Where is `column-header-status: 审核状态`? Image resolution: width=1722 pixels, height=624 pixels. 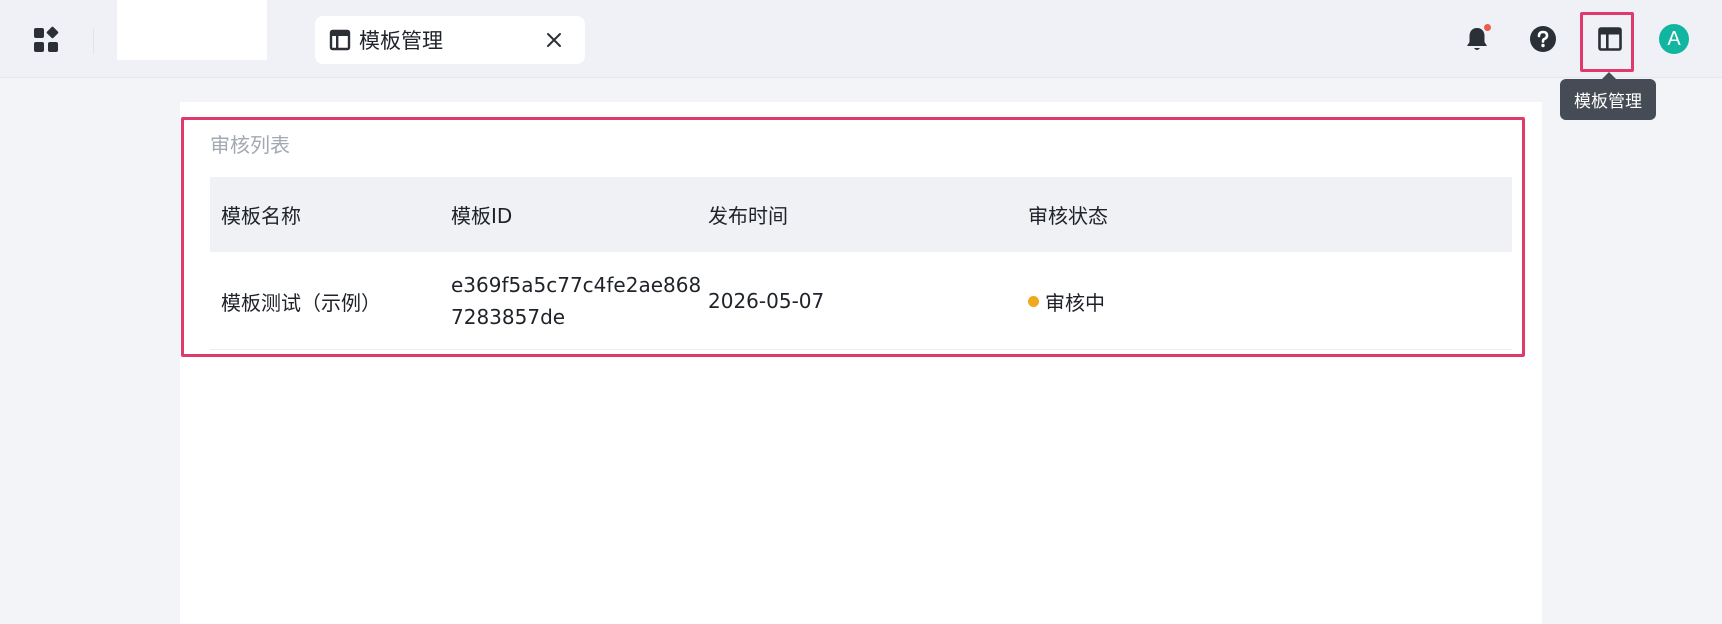
column-header-status: 审核状态 is located at coordinates (1068, 216).